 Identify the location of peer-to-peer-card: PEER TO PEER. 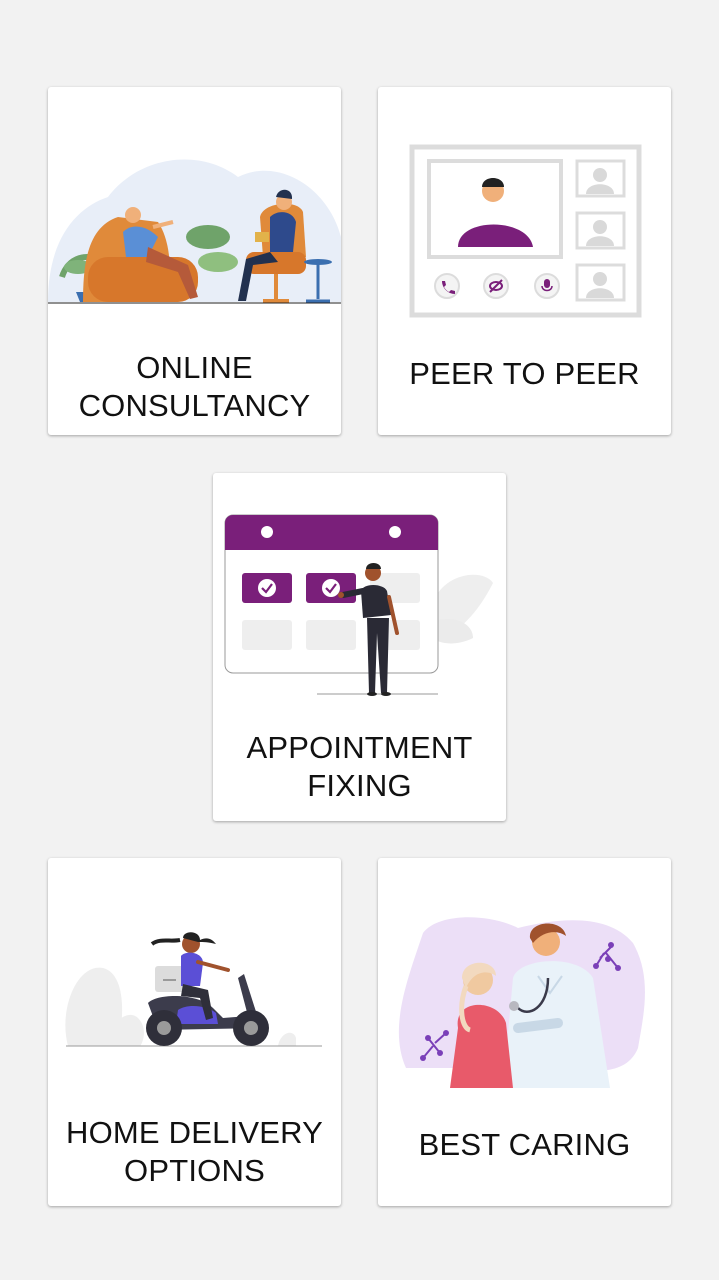
(524, 261).